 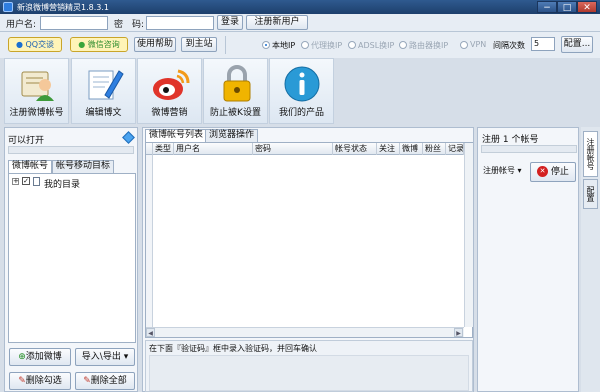 What do you see at coordinates (300, 7) in the screenshot?
I see `title-bar: 新浪微博营销精灵1.8.3.1 − □ ✕` at bounding box center [300, 7].